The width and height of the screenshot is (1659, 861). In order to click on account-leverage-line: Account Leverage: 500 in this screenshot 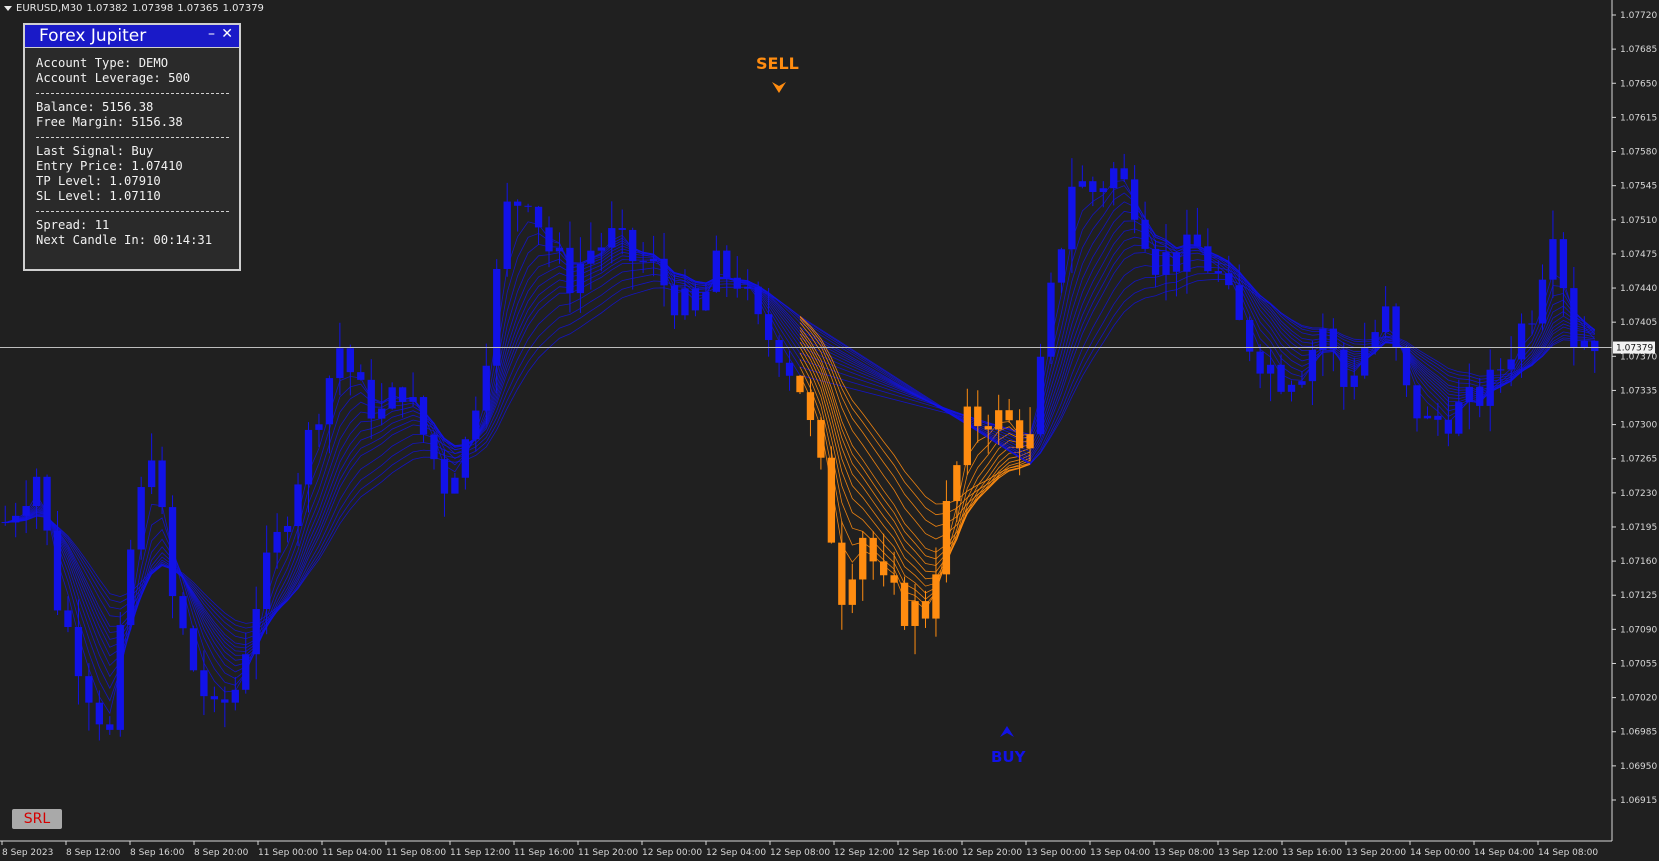, I will do `click(113, 78)`.